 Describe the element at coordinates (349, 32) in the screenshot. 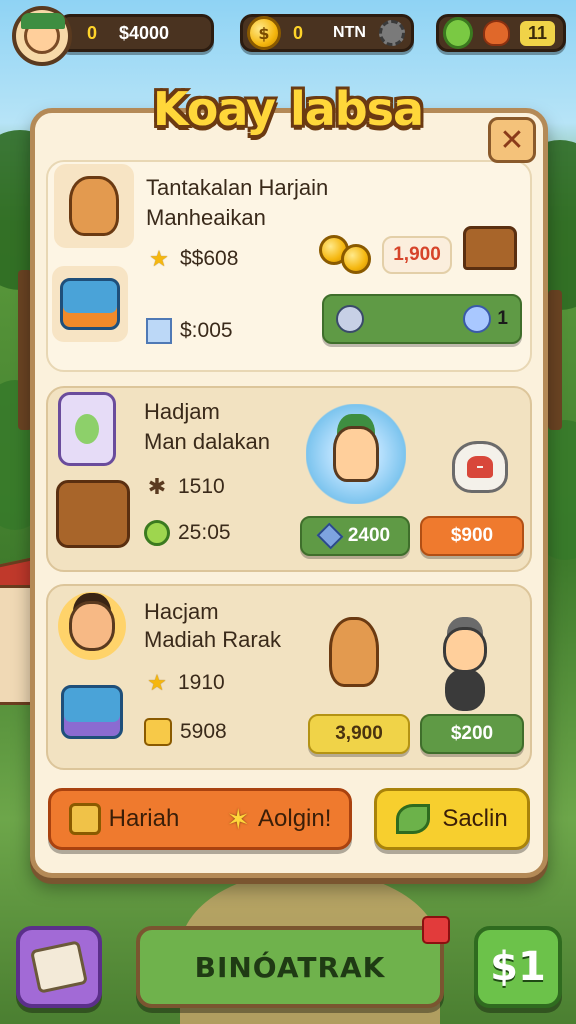

I see `coins-label: NTN` at that location.